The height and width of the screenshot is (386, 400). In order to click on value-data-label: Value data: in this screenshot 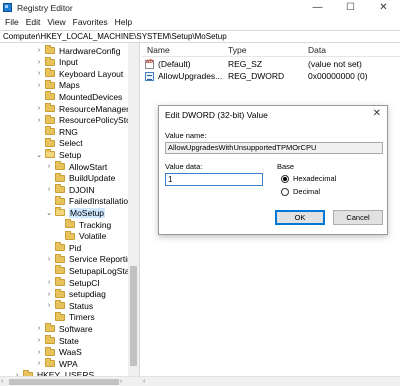, I will do `click(184, 166)`.